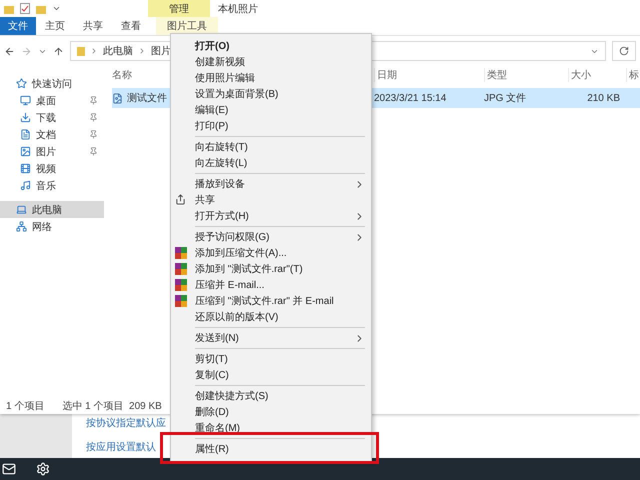  What do you see at coordinates (93, 26) in the screenshot?
I see `ribbon-tab: 共享` at bounding box center [93, 26].